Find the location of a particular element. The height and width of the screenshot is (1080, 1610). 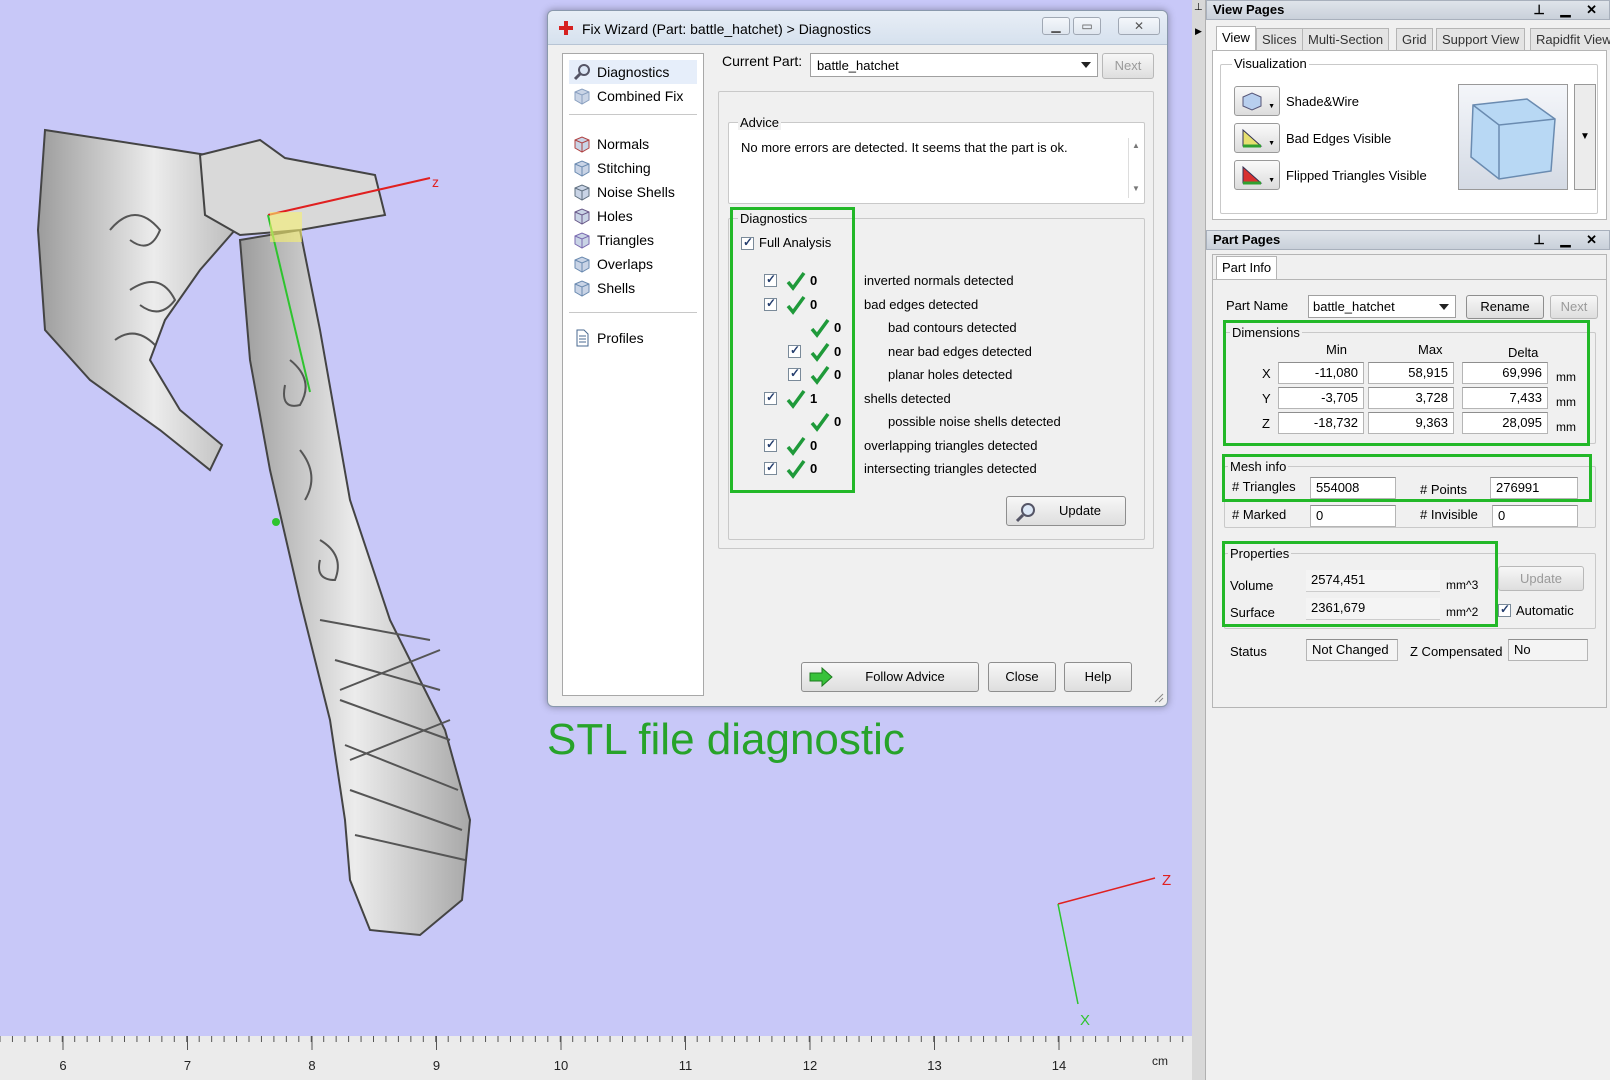

dimension-header: Delta is located at coordinates (1523, 352).